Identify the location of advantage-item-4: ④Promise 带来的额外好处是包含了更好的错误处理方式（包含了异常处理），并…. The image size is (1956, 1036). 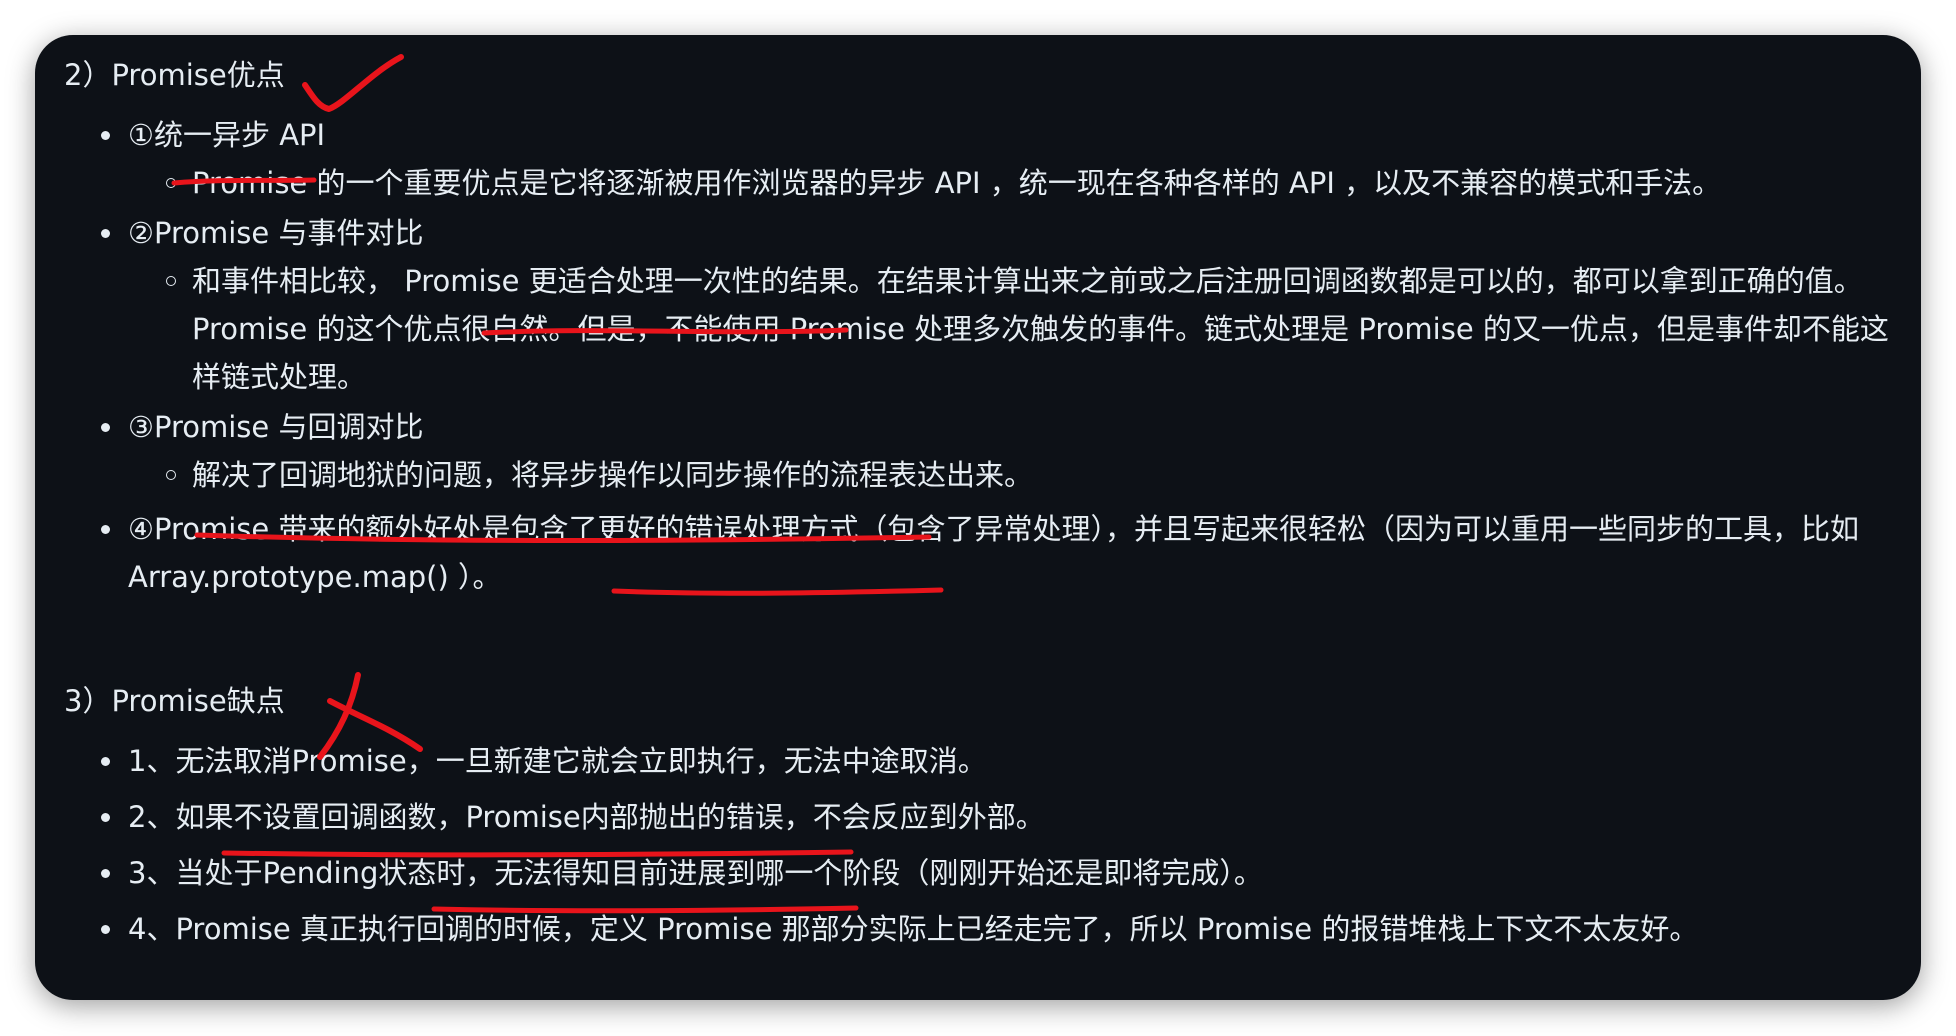
(970, 553).